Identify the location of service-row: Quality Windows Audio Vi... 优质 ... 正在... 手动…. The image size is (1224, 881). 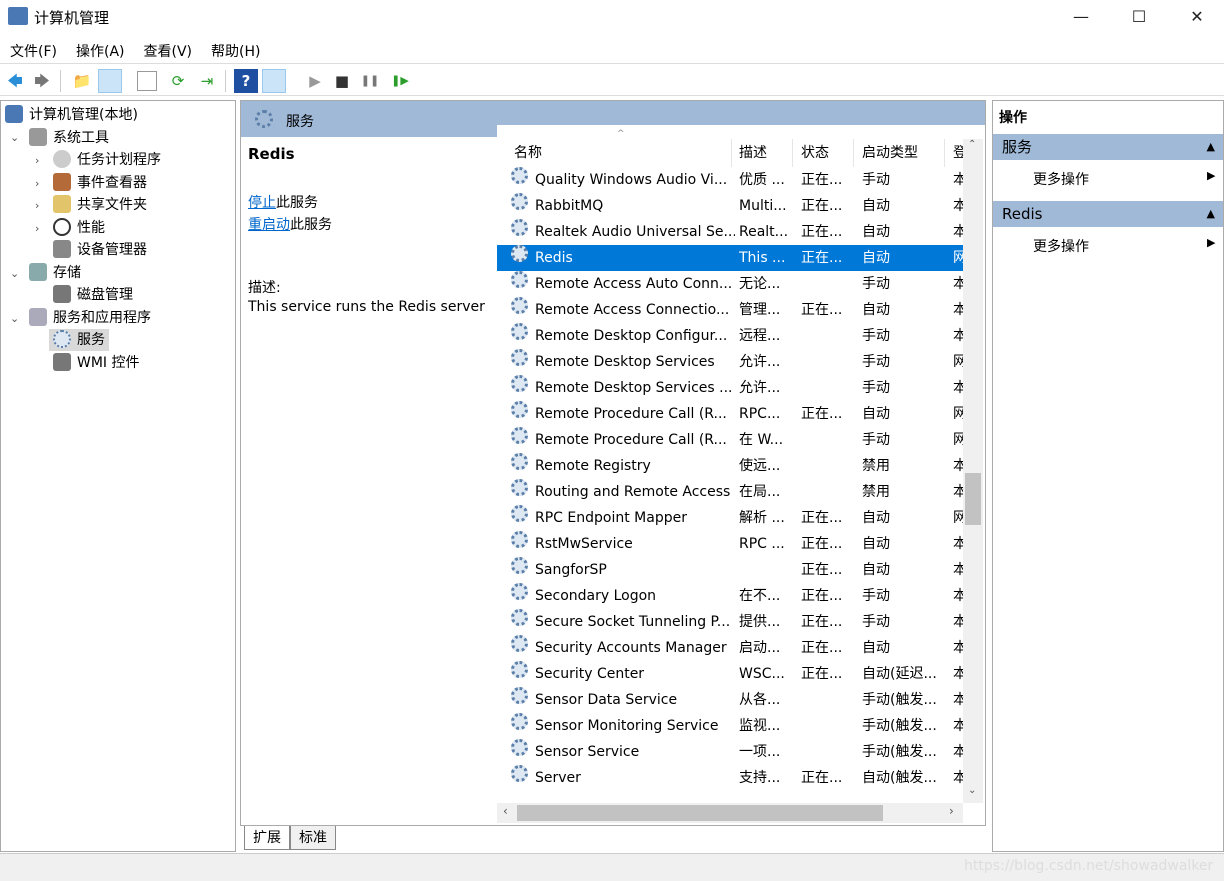
(730, 180).